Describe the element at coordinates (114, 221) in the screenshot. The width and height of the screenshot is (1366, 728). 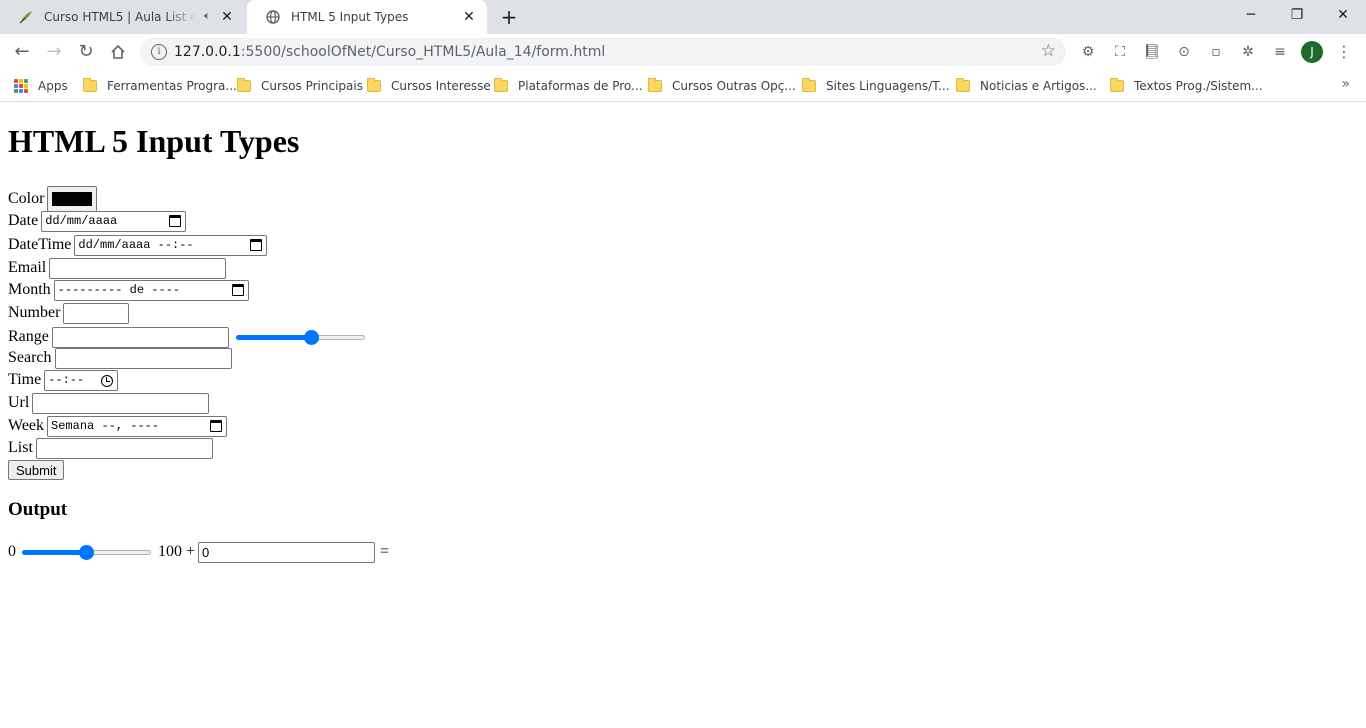
I see `date-input: dd/mm/aaaa` at that location.